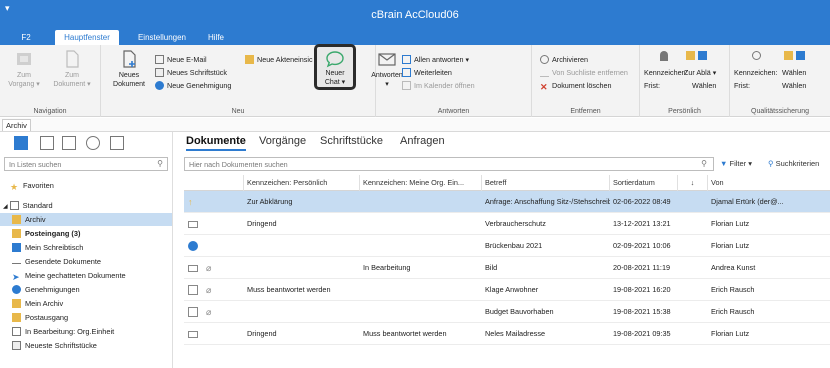  Describe the element at coordinates (351, 141) in the screenshot. I see `tab-schriftstuecke: Schriftstücke` at that location.